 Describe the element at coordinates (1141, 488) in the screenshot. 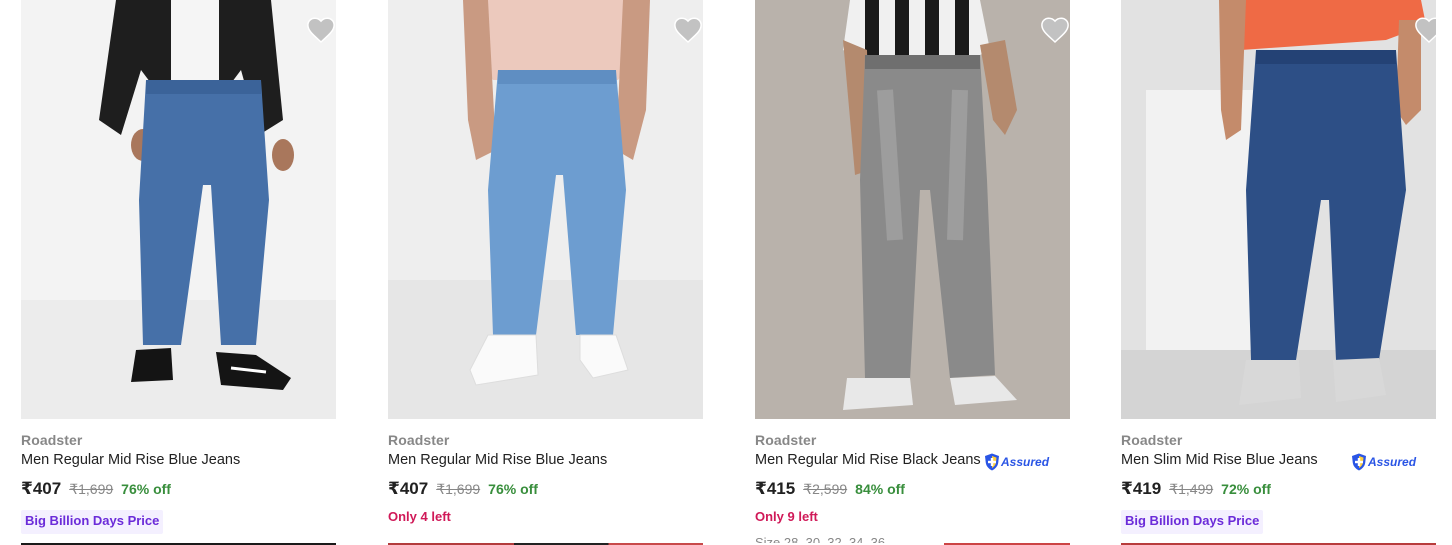

I see `selling-price: ₹419` at that location.